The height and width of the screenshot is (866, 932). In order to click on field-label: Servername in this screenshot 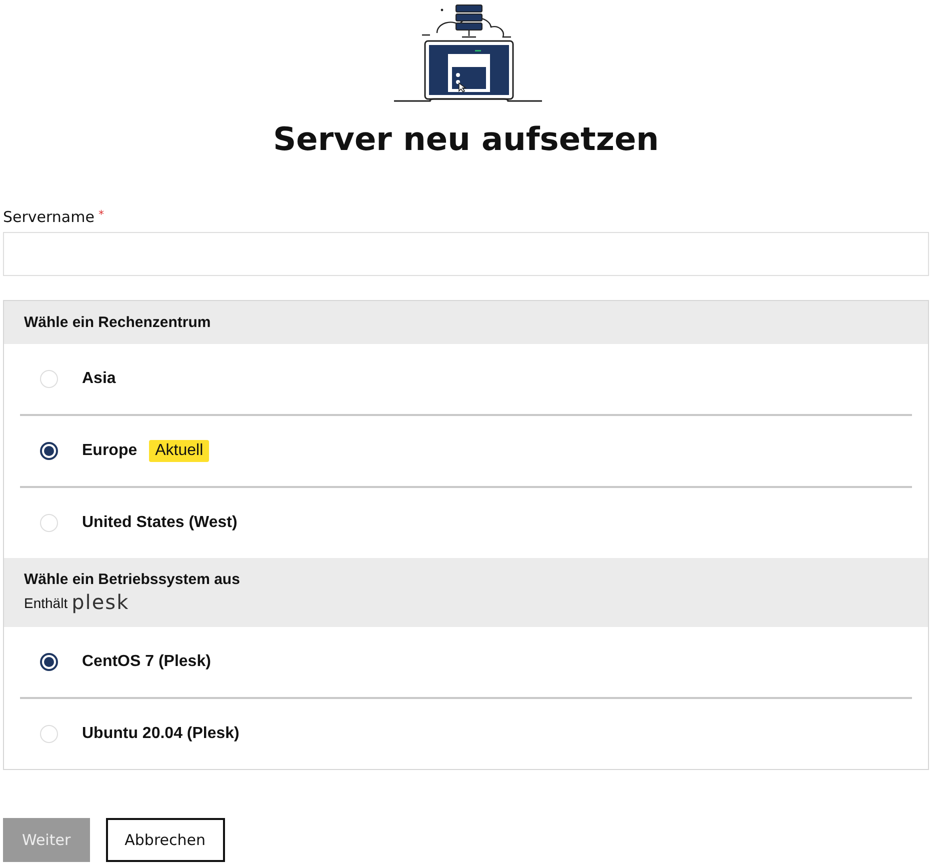, I will do `click(48, 217)`.